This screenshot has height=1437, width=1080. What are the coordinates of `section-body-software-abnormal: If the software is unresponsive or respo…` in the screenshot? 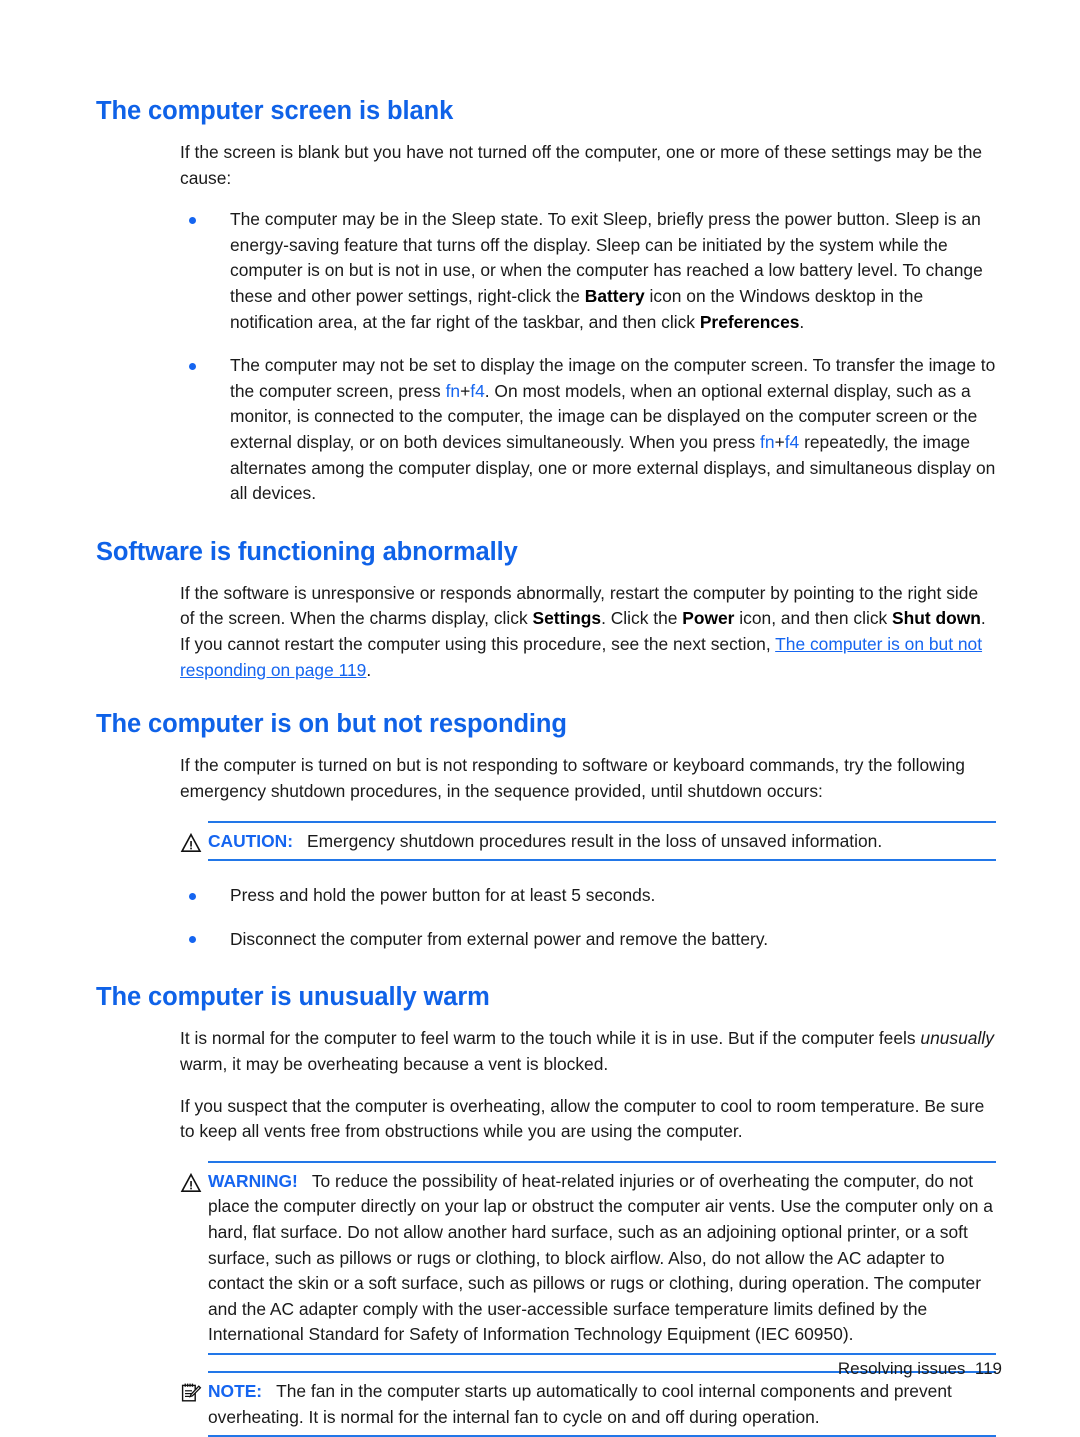 It's located at (588, 632).